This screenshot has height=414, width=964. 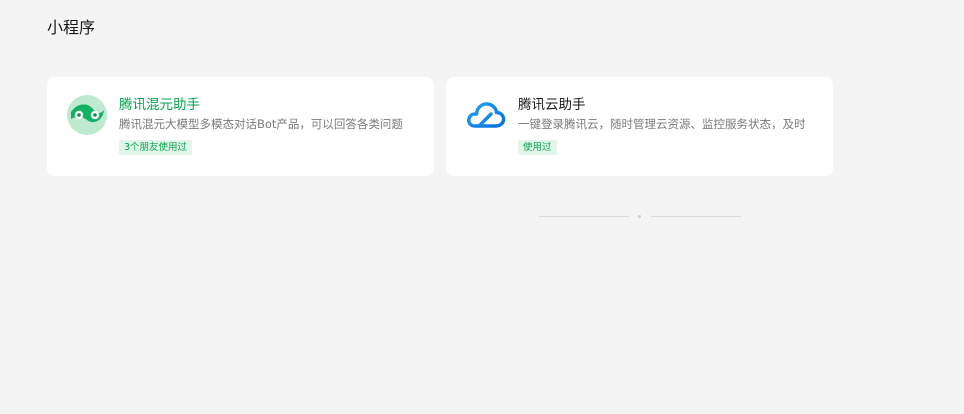 What do you see at coordinates (156, 147) in the screenshot?
I see `usage-tag: 3个朋友使用过` at bounding box center [156, 147].